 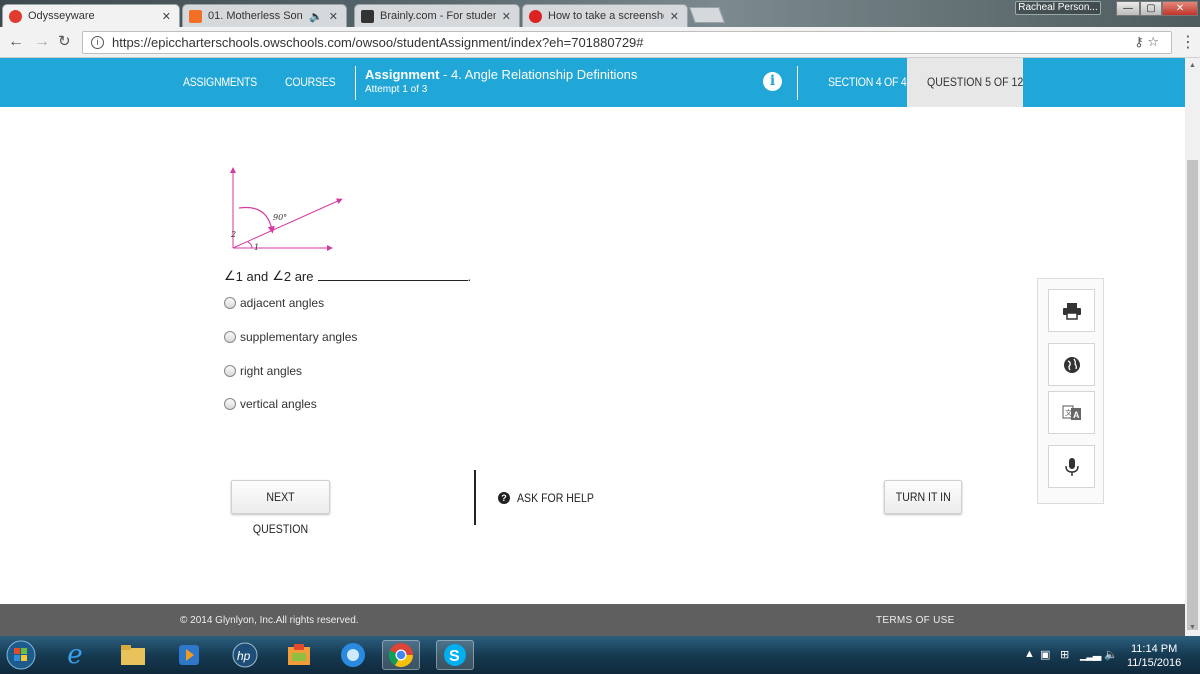 What do you see at coordinates (1064, 654) in the screenshot?
I see `network-tray-icon: ⊞` at bounding box center [1064, 654].